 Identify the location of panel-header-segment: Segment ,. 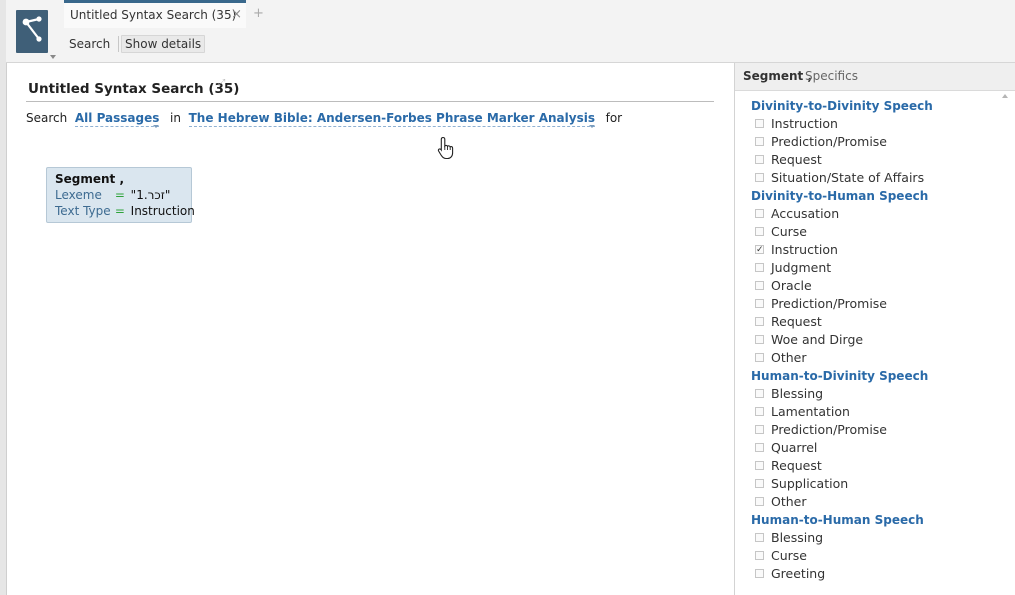
(778, 76).